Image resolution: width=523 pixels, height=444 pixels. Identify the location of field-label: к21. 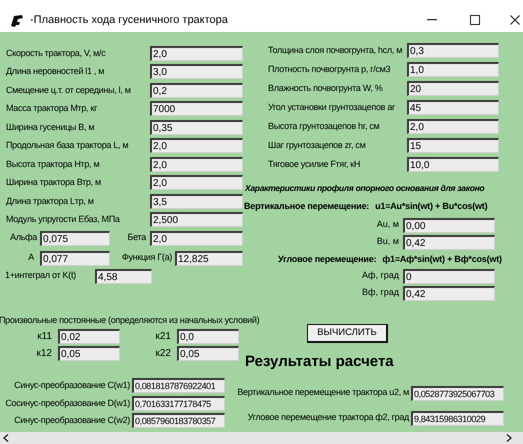
(163, 337).